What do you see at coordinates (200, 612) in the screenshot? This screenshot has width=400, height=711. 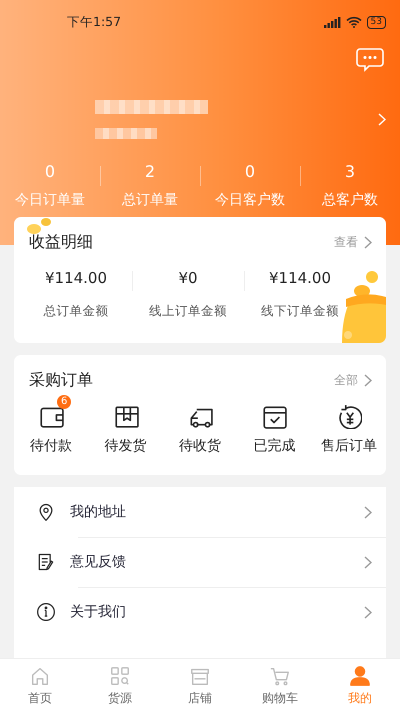 I see `menu-item: 关于我们` at bounding box center [200, 612].